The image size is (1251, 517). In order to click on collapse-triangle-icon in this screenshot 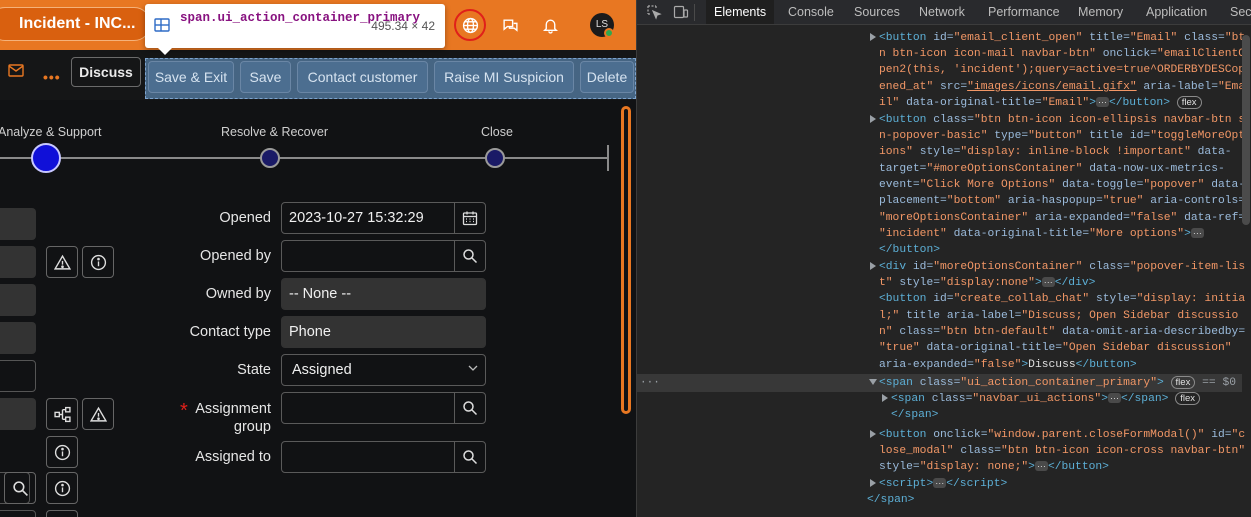, I will do `click(873, 382)`.